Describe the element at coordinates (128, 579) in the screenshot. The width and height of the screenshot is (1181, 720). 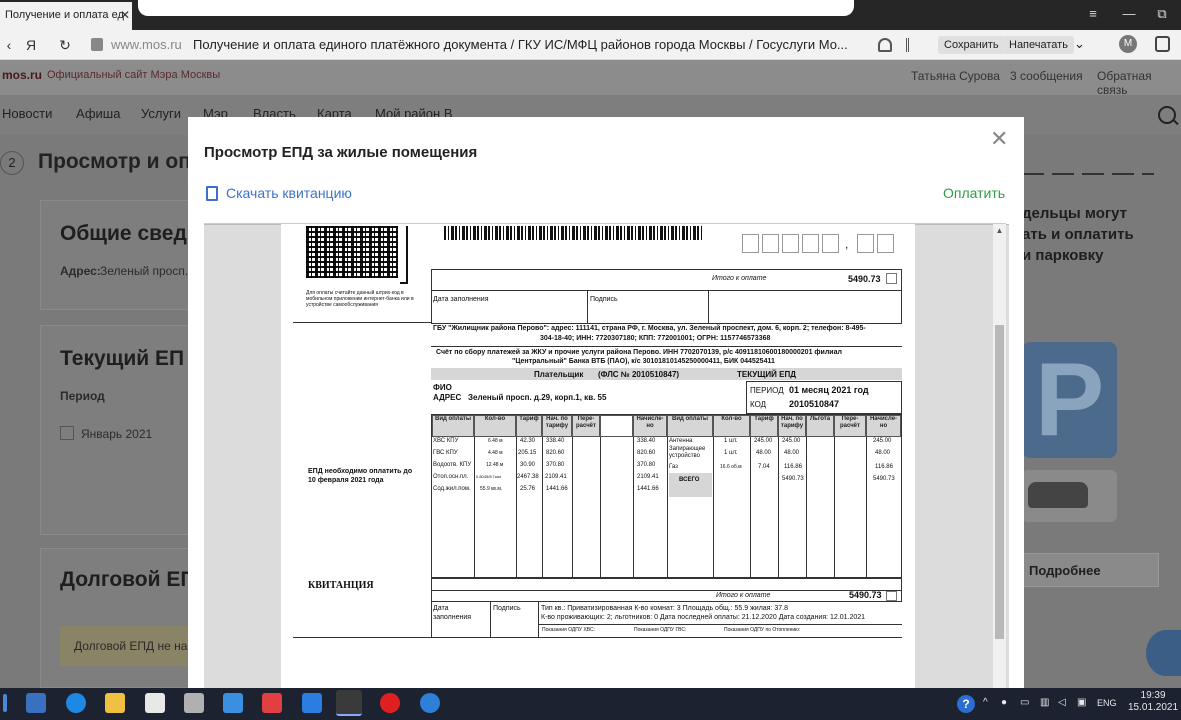
I see `debt-epd-title: Долговой ЕП` at that location.